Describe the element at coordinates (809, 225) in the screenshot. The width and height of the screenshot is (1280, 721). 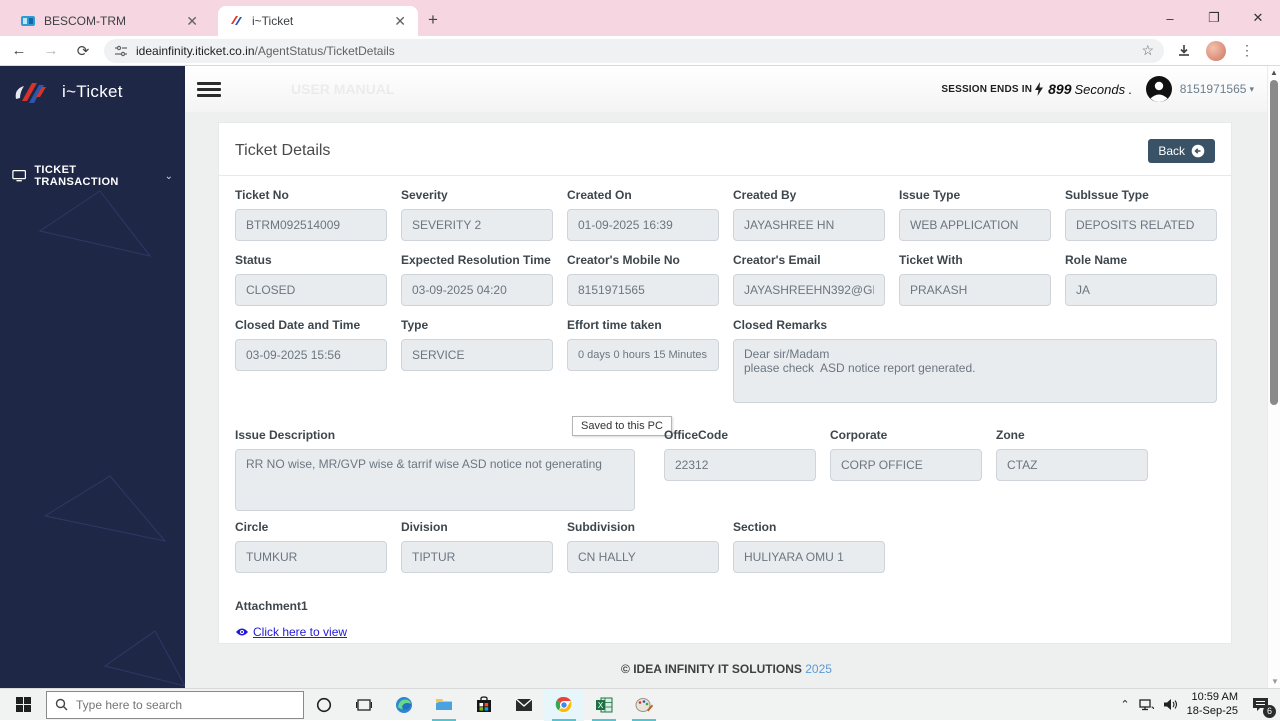
I see `created-by-field` at that location.